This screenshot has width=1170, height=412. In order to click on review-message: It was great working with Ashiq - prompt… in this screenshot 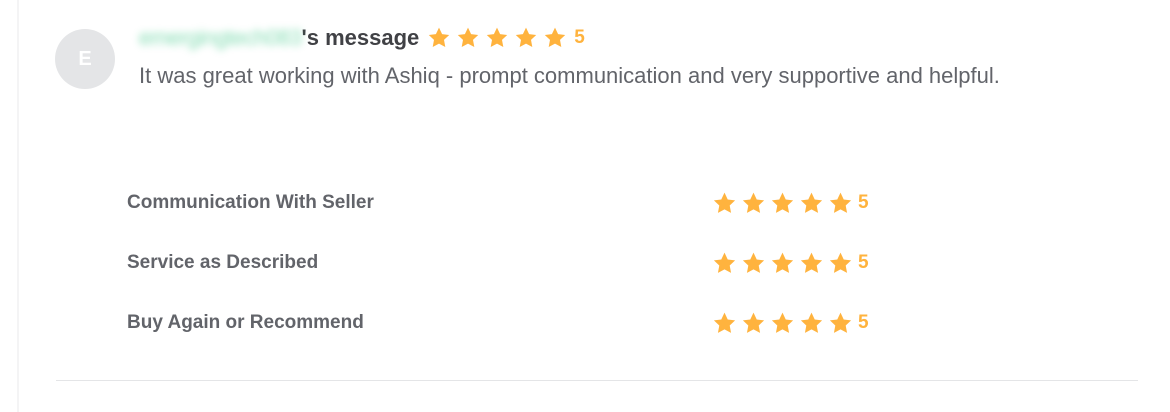, I will do `click(569, 75)`.